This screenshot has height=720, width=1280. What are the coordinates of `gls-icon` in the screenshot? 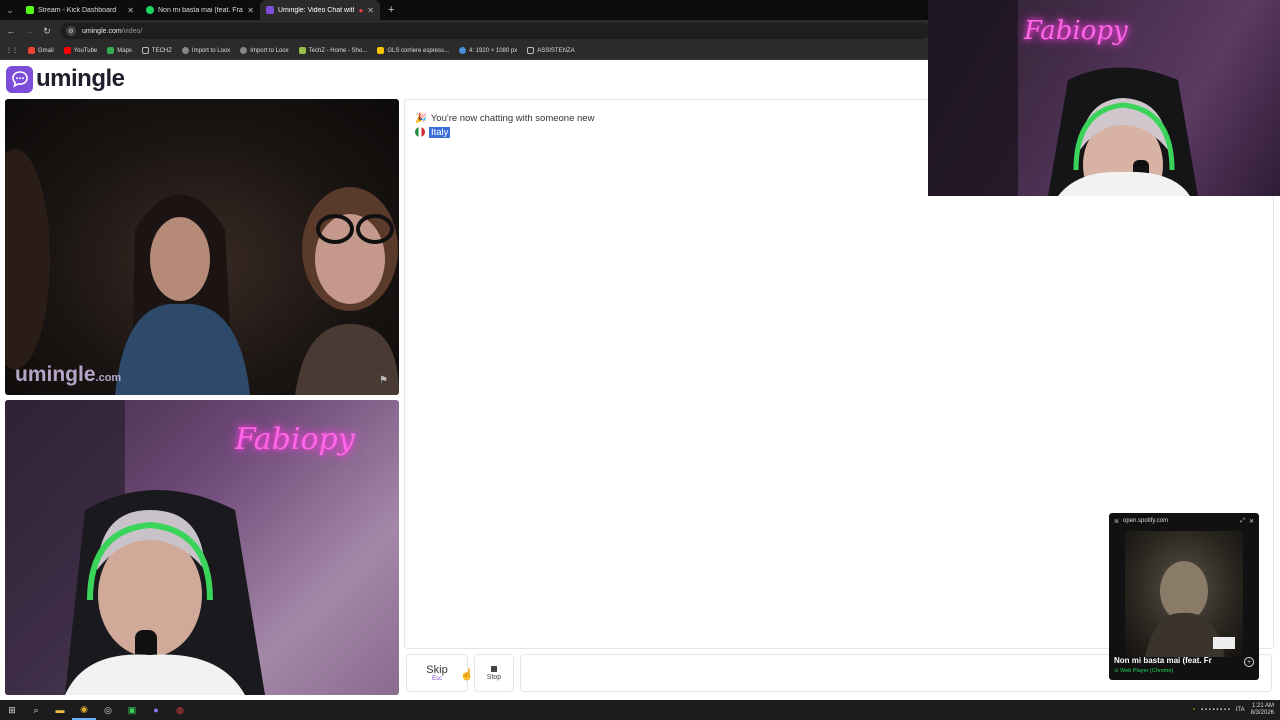 It's located at (381, 50).